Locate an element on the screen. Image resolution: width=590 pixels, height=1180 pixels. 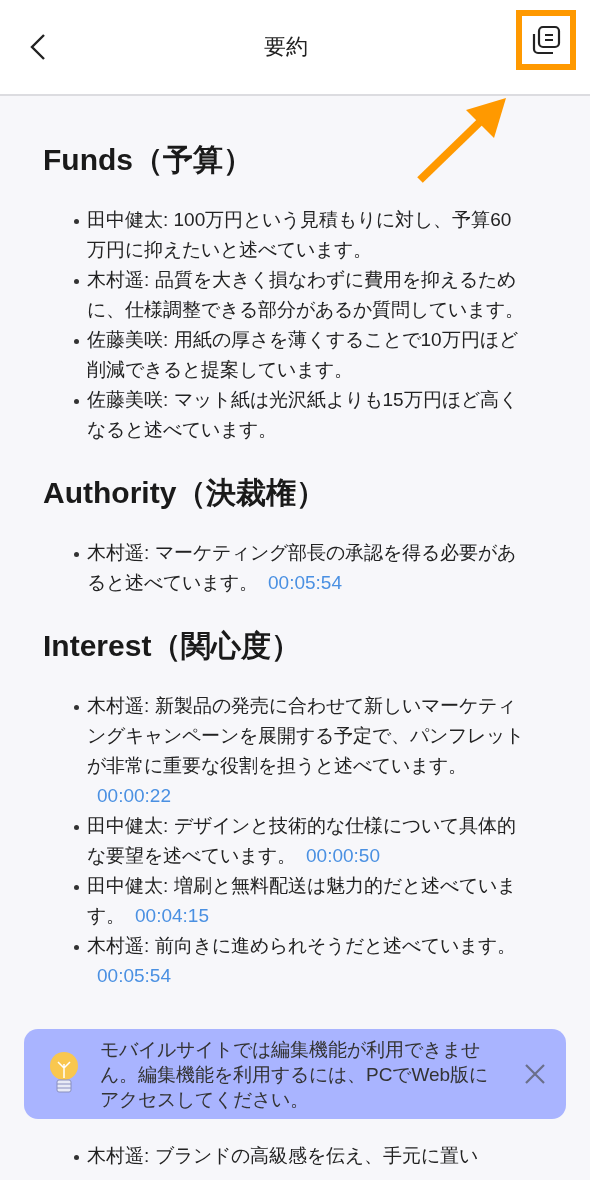
summary-item: 木村遥: マーケティング部長の承認を得る必要があると述べています。 00:05:54 is located at coordinates (302, 568).